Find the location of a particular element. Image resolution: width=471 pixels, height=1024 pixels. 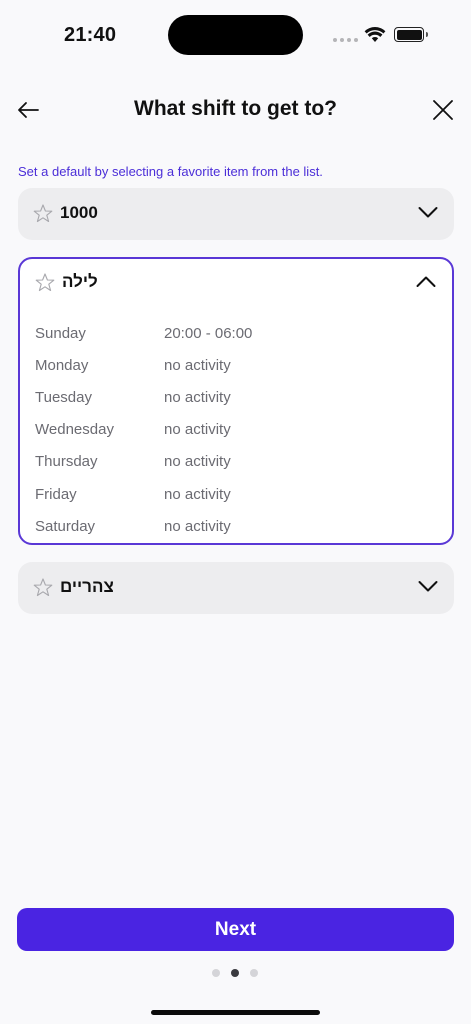

schedule-row: Wednesday no activity is located at coordinates (235, 430).